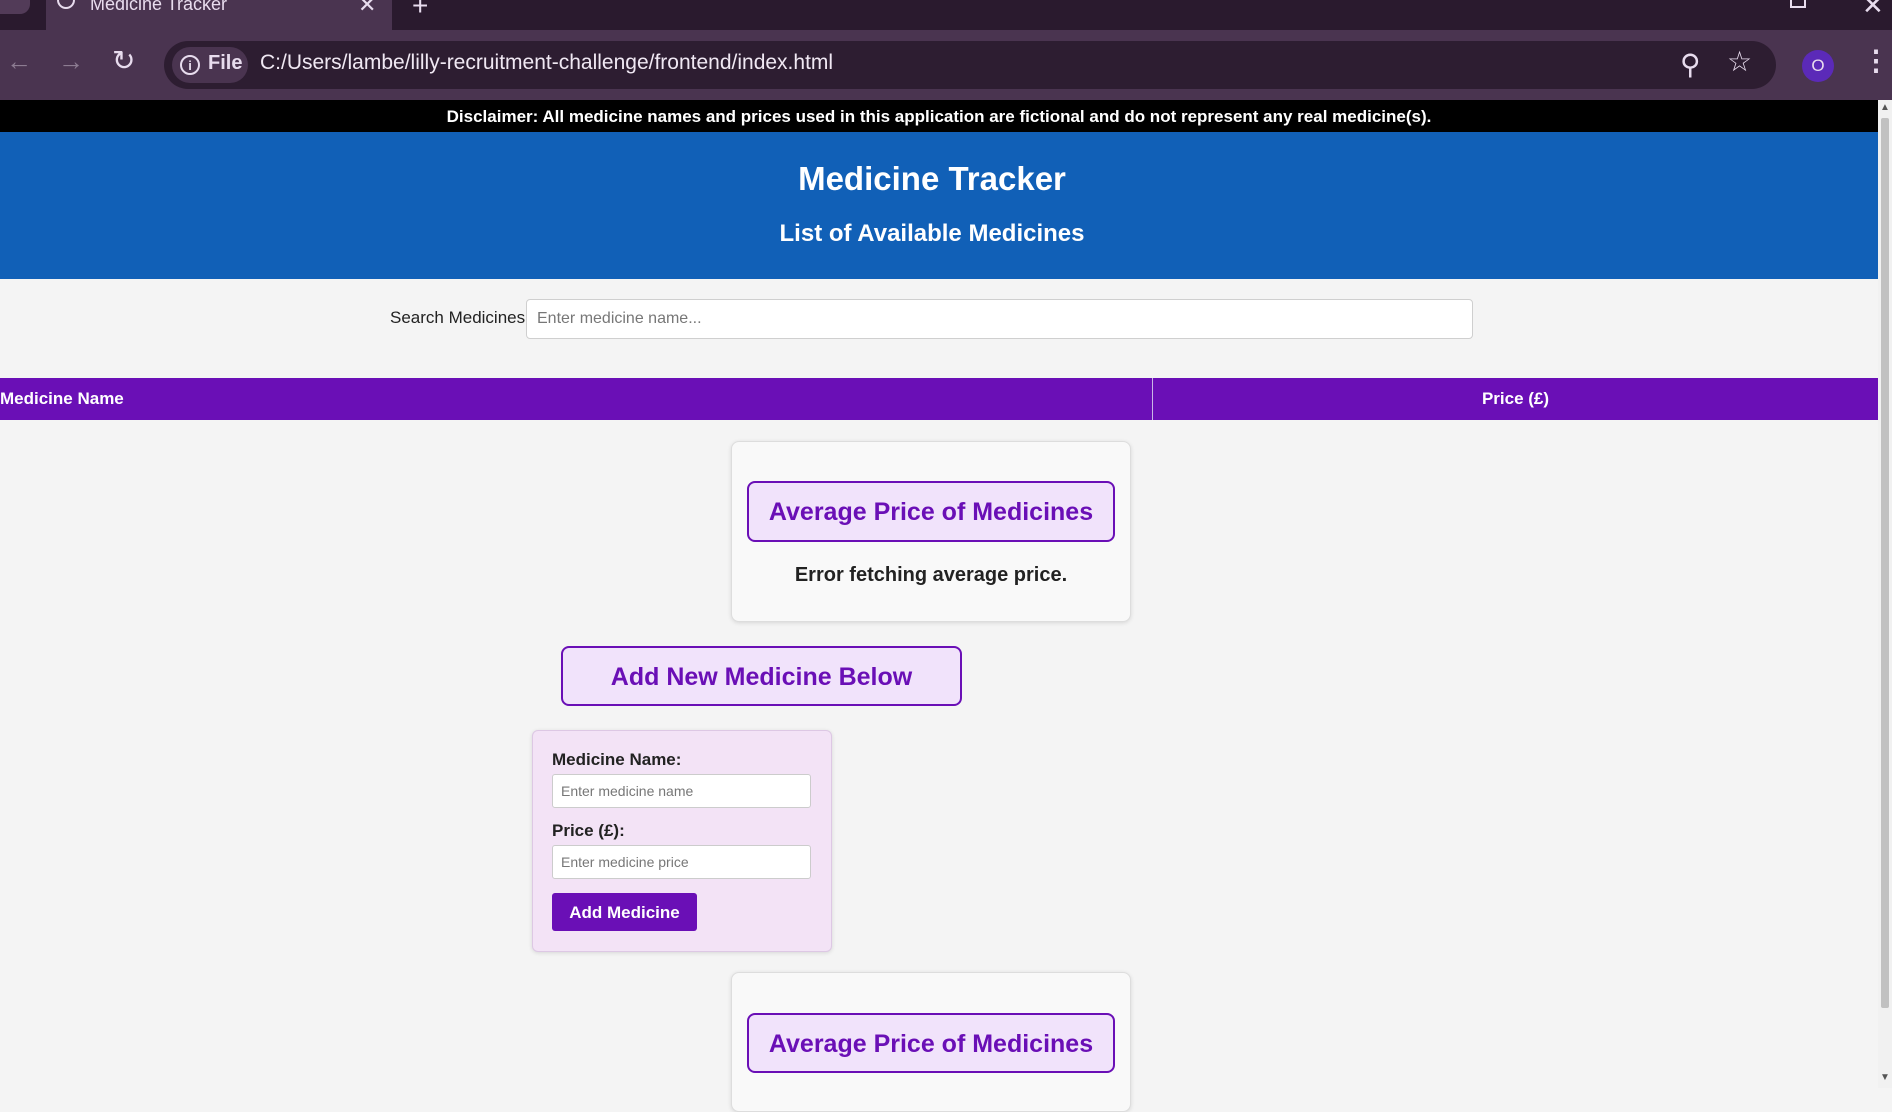 This screenshot has height=1112, width=1892. I want to click on scroll-up-icon: ▲, so click(1885, 107).